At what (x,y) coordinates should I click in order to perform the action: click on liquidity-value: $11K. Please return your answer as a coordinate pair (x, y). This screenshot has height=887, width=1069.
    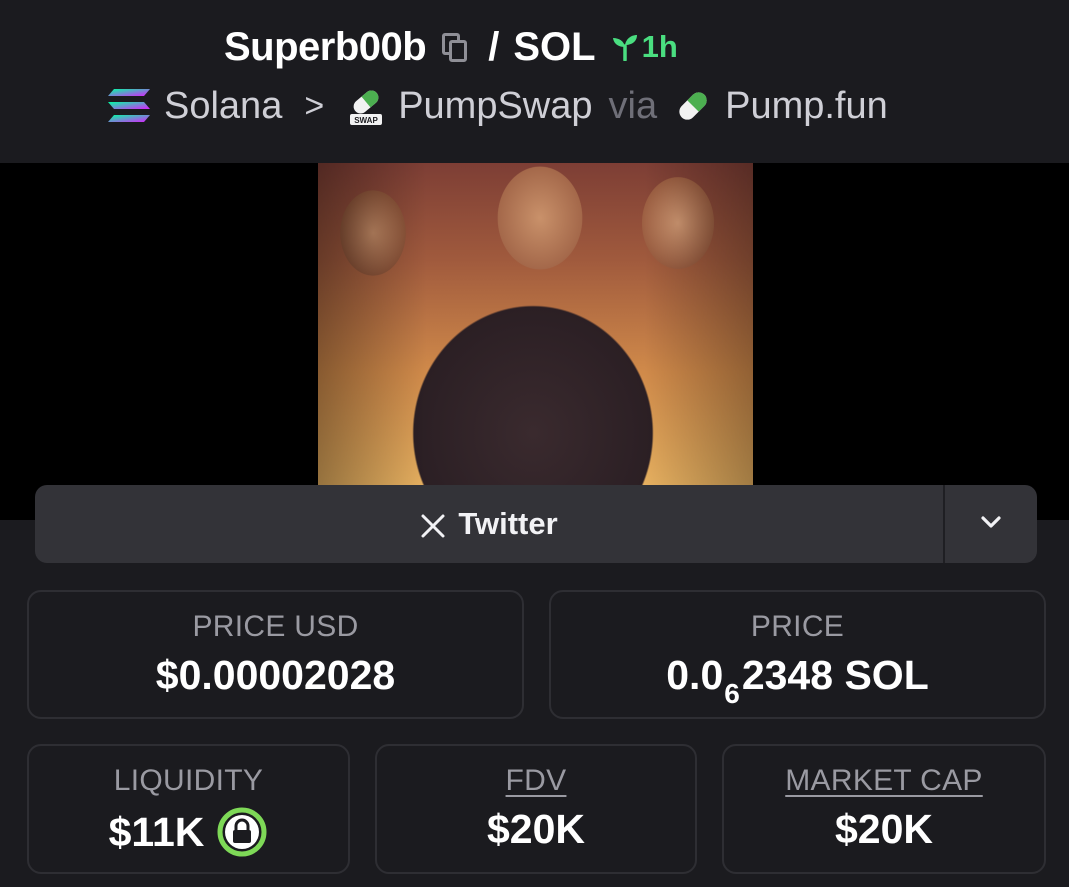
    Looking at the image, I should click on (156, 831).